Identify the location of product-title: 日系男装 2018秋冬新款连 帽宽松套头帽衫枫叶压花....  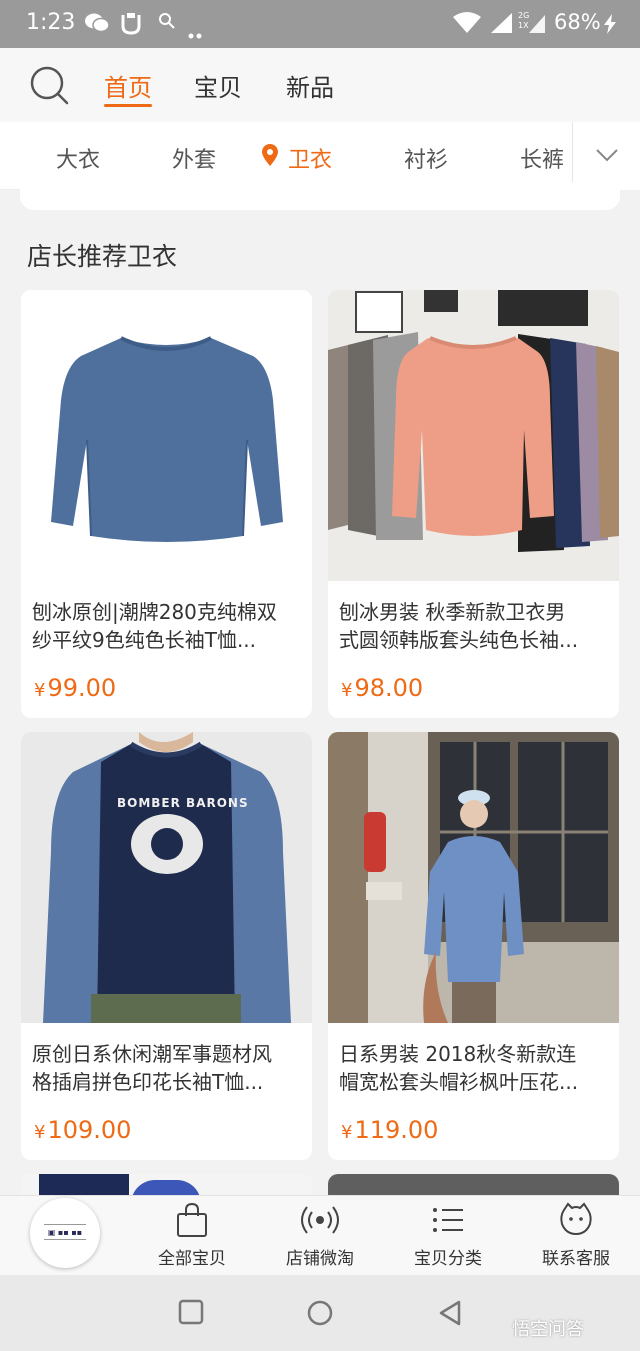
(475, 1068).